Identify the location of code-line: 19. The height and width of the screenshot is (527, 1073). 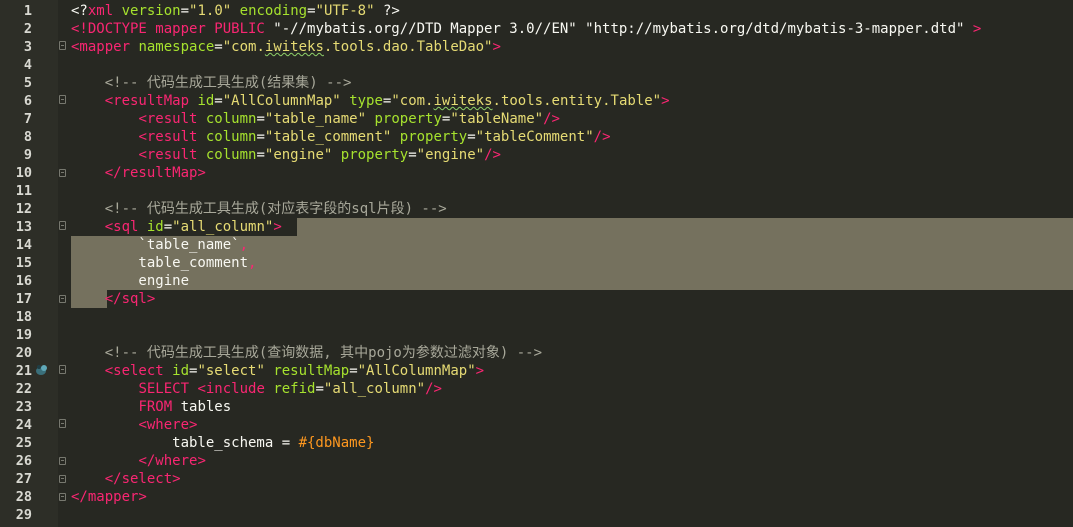
(536, 335).